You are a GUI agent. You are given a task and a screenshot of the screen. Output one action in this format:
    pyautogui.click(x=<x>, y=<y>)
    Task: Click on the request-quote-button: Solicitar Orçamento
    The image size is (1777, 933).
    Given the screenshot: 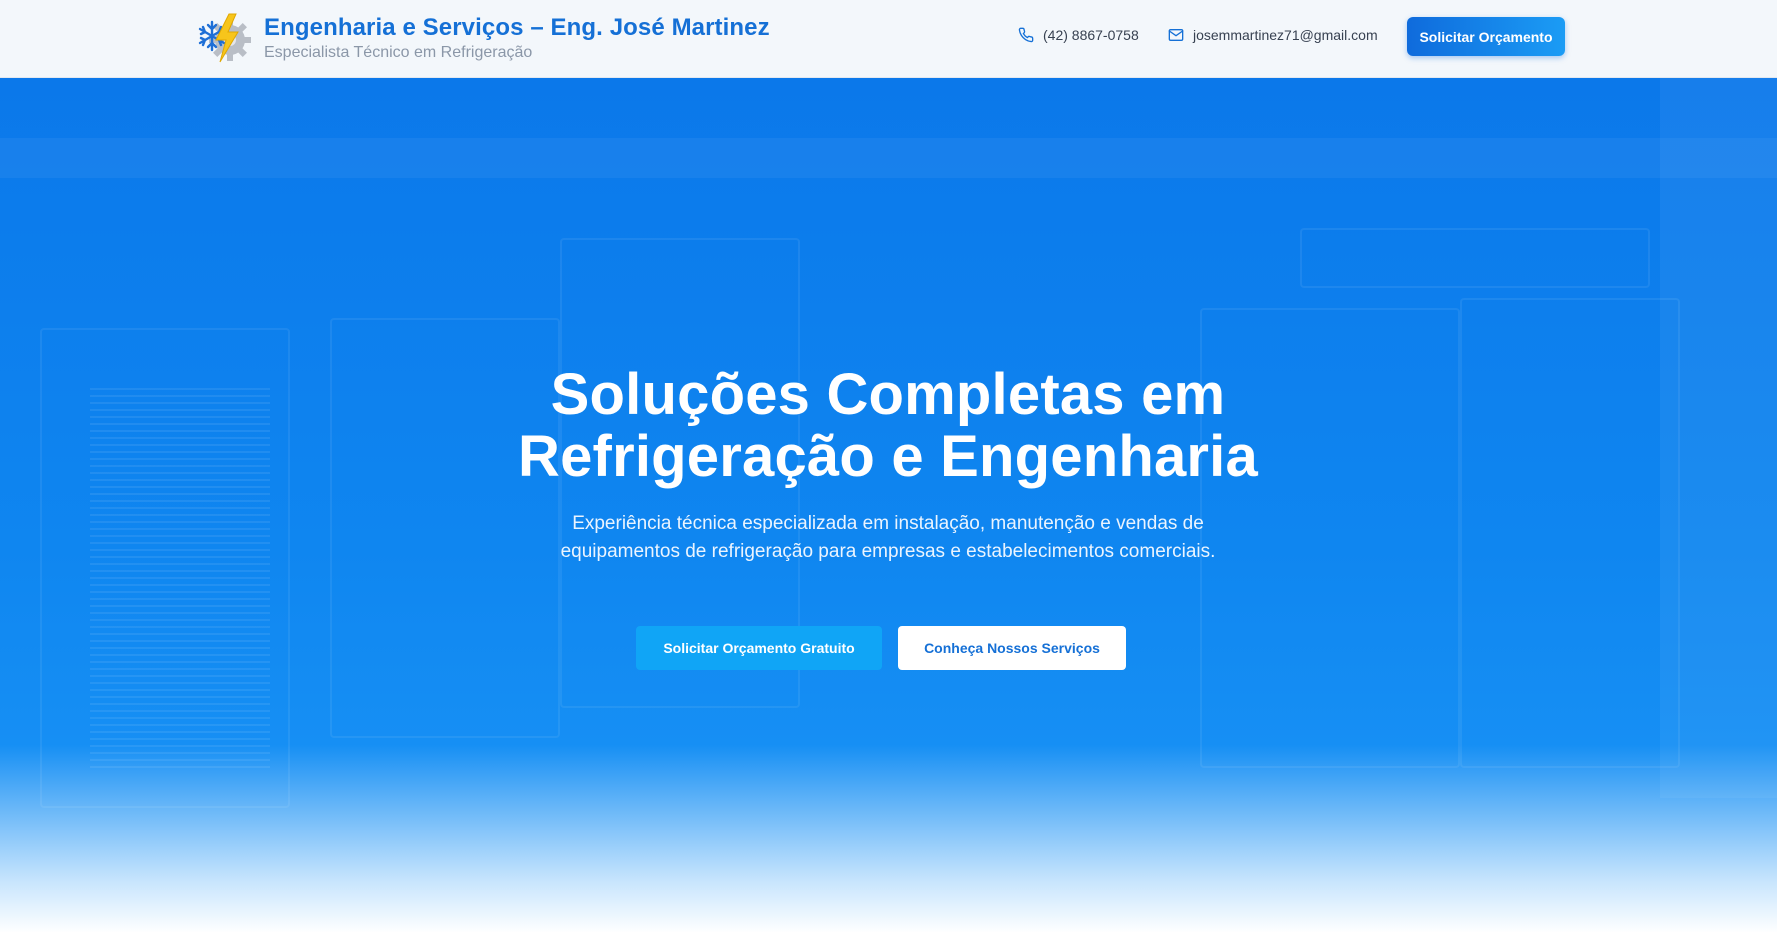 What is the action you would take?
    pyautogui.click(x=1486, y=36)
    